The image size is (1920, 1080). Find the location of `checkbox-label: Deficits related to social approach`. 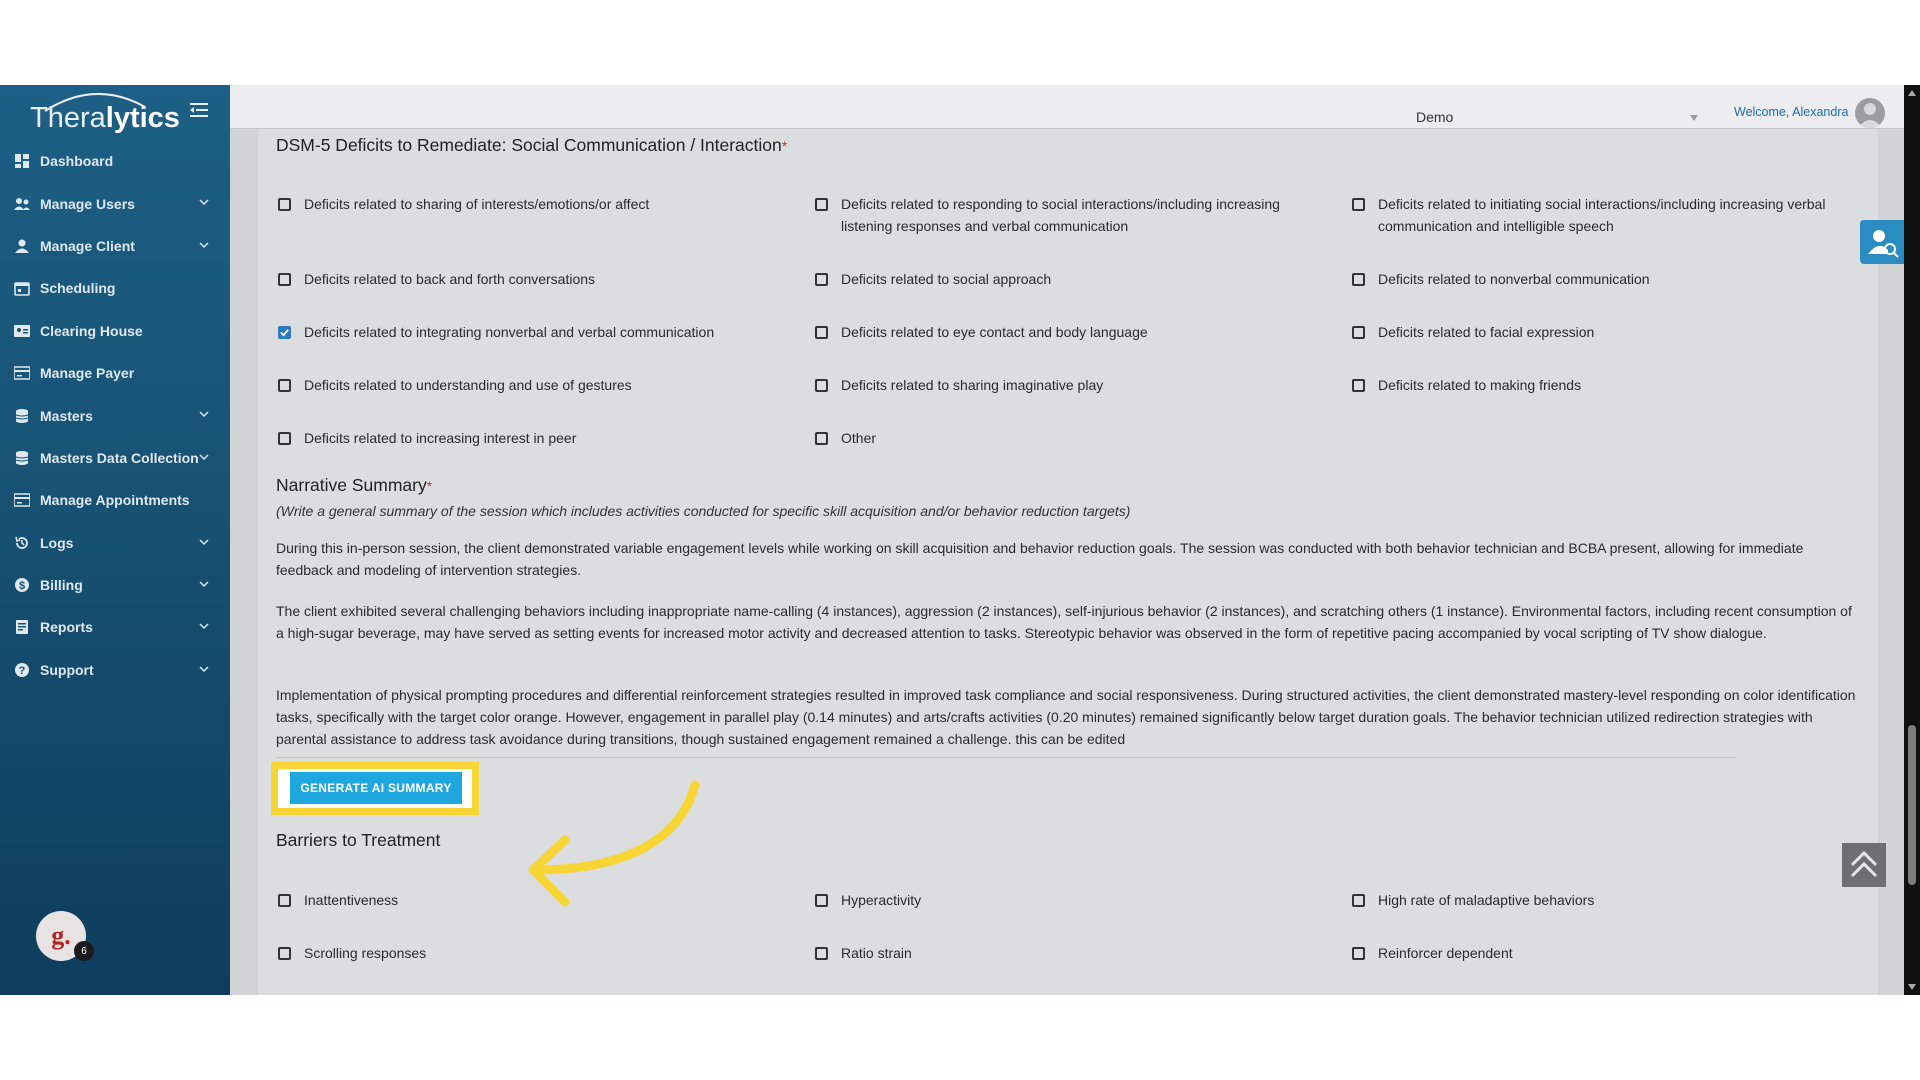

checkbox-label: Deficits related to social approach is located at coordinates (946, 279).